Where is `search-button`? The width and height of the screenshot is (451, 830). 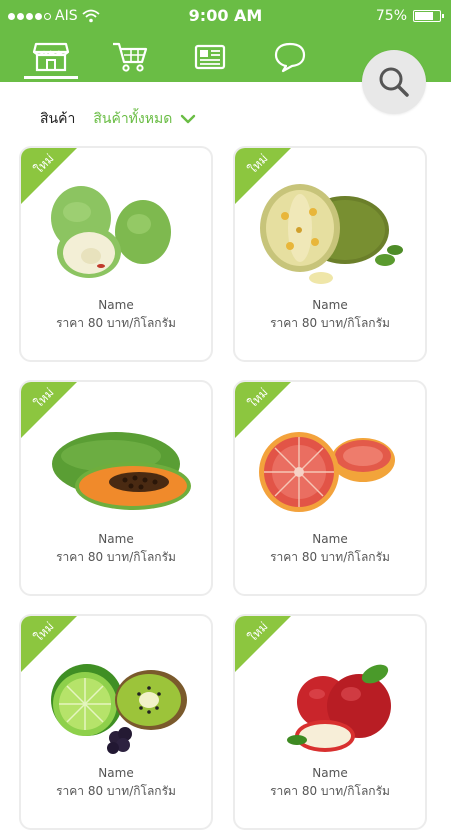 search-button is located at coordinates (394, 82).